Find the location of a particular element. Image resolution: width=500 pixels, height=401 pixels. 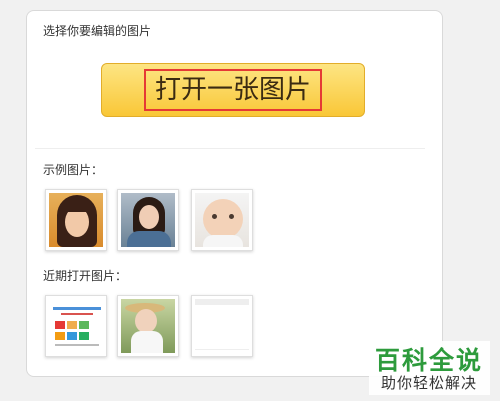

panel-title: 选择你要编辑的图片 is located at coordinates (97, 31).